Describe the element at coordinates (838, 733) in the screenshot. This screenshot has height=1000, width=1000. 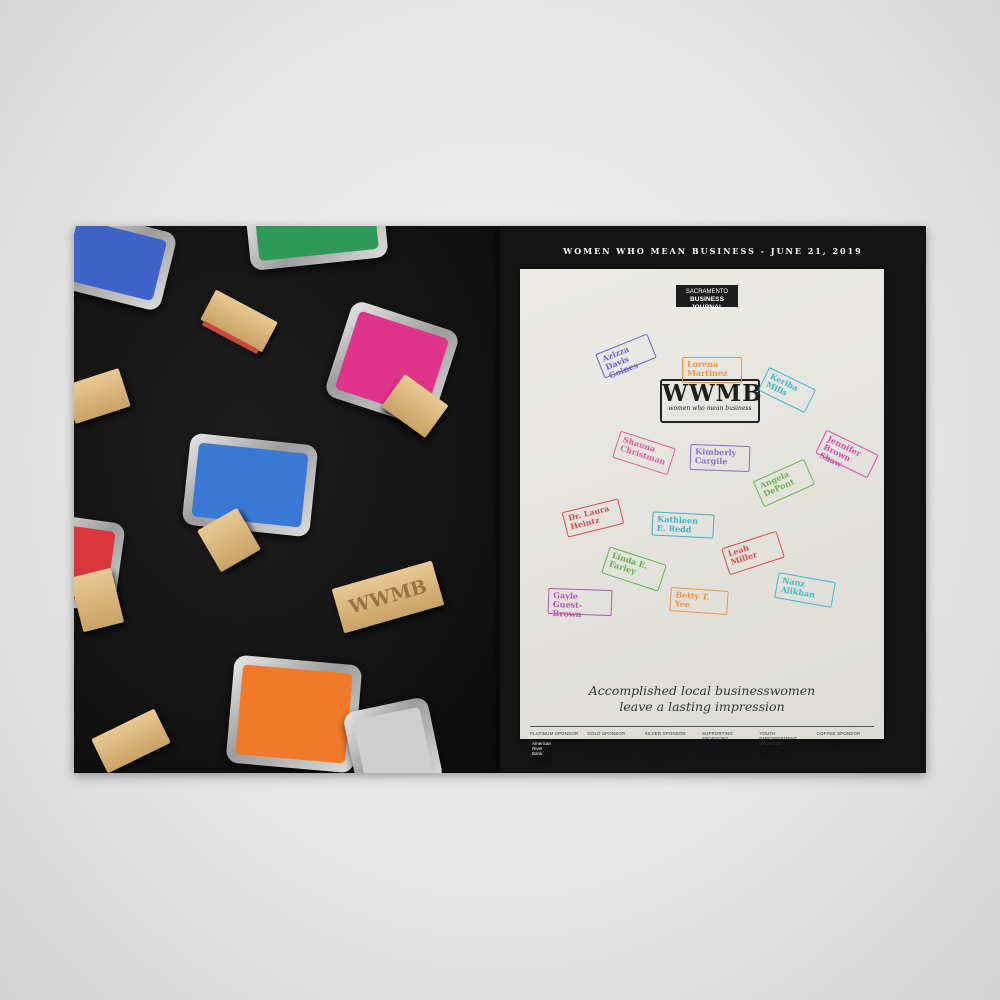
I see `sponsor-category: COFFEE SPONSOR` at that location.